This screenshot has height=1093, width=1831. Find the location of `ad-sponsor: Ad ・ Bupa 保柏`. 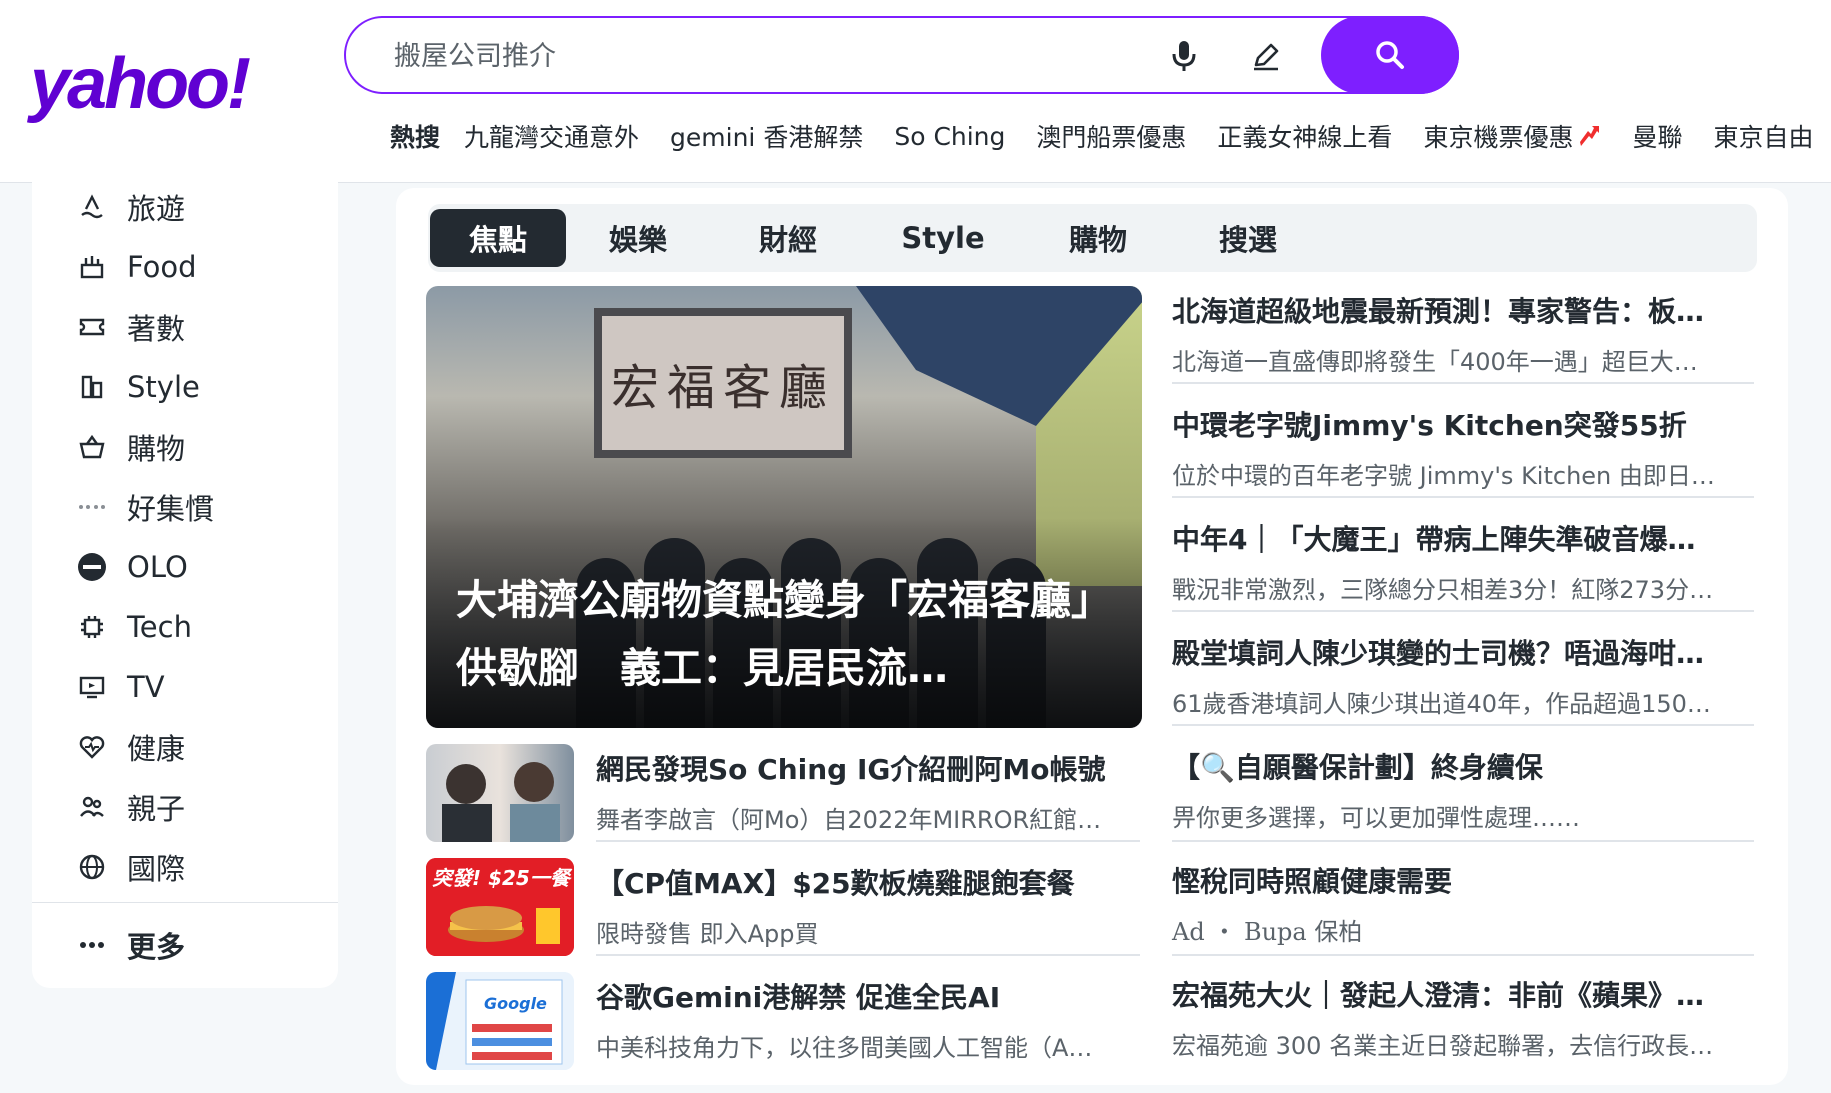

ad-sponsor: Ad ・ Bupa 保柏 is located at coordinates (1267, 932).